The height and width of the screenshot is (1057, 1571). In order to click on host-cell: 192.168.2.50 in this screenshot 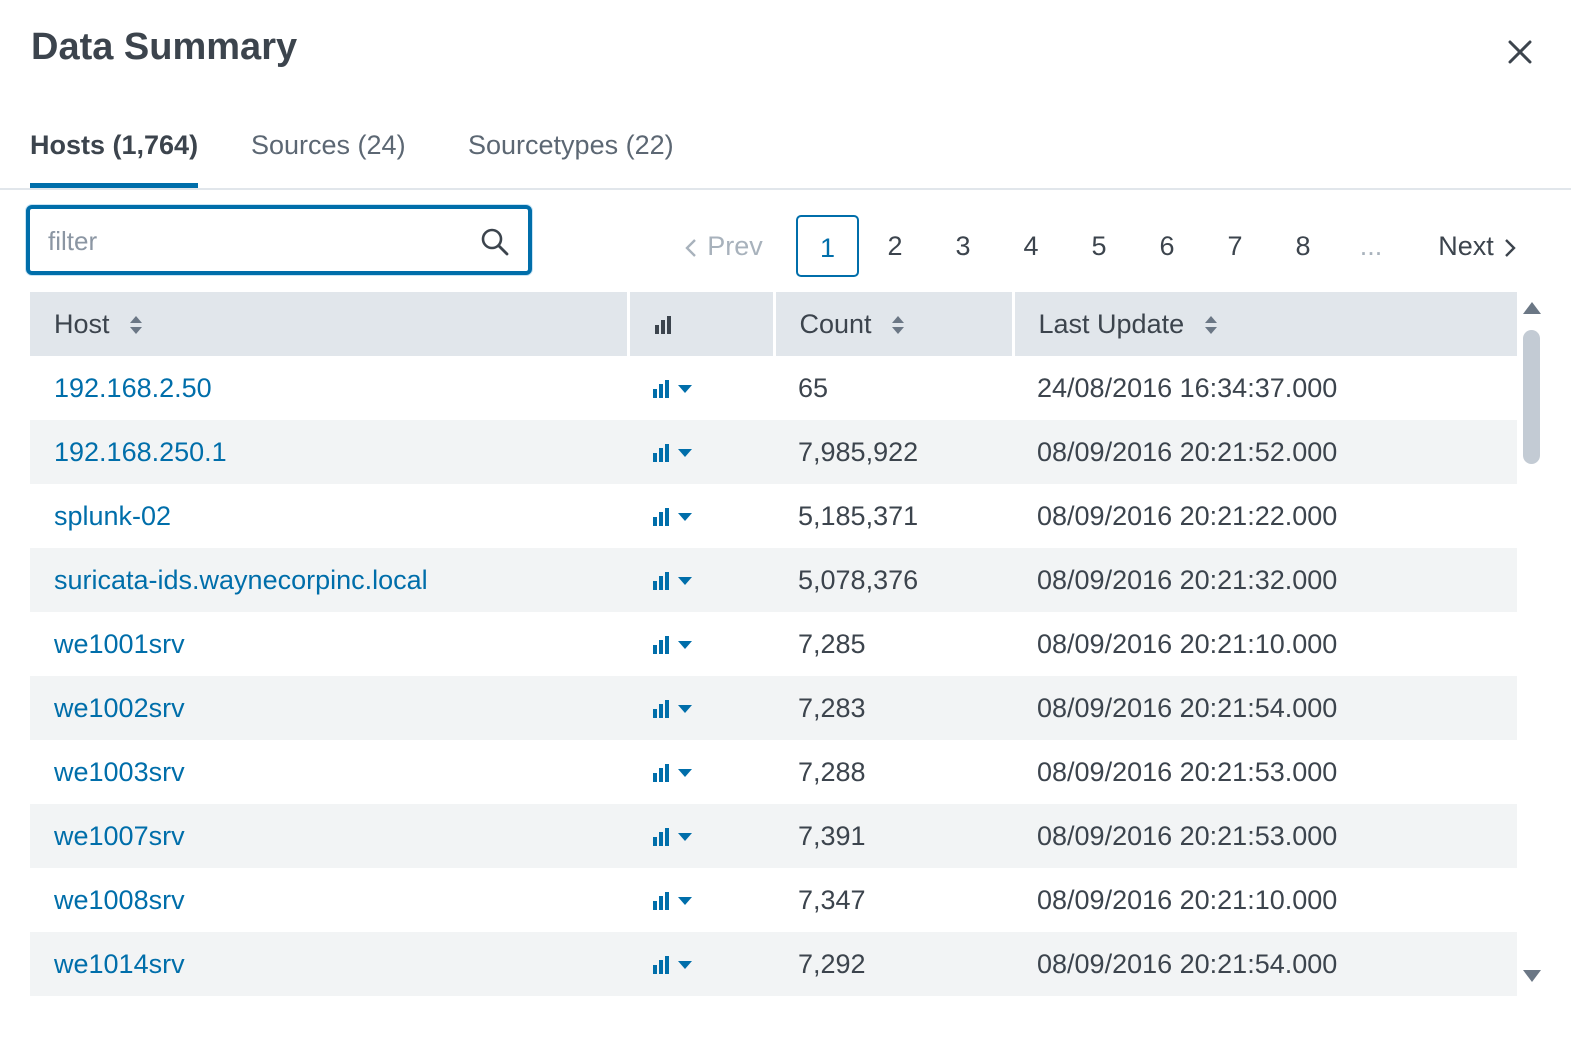, I will do `click(329, 388)`.